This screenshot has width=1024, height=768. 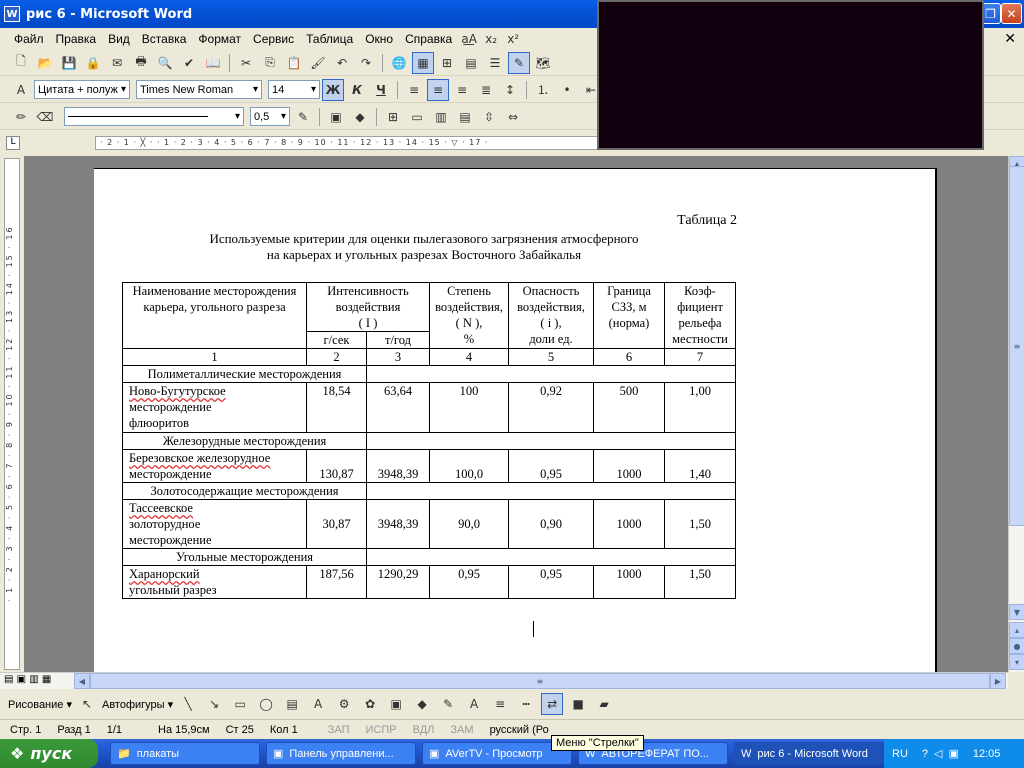 What do you see at coordinates (339, 730) in the screenshot?
I see `status-rec: ЗАП` at bounding box center [339, 730].